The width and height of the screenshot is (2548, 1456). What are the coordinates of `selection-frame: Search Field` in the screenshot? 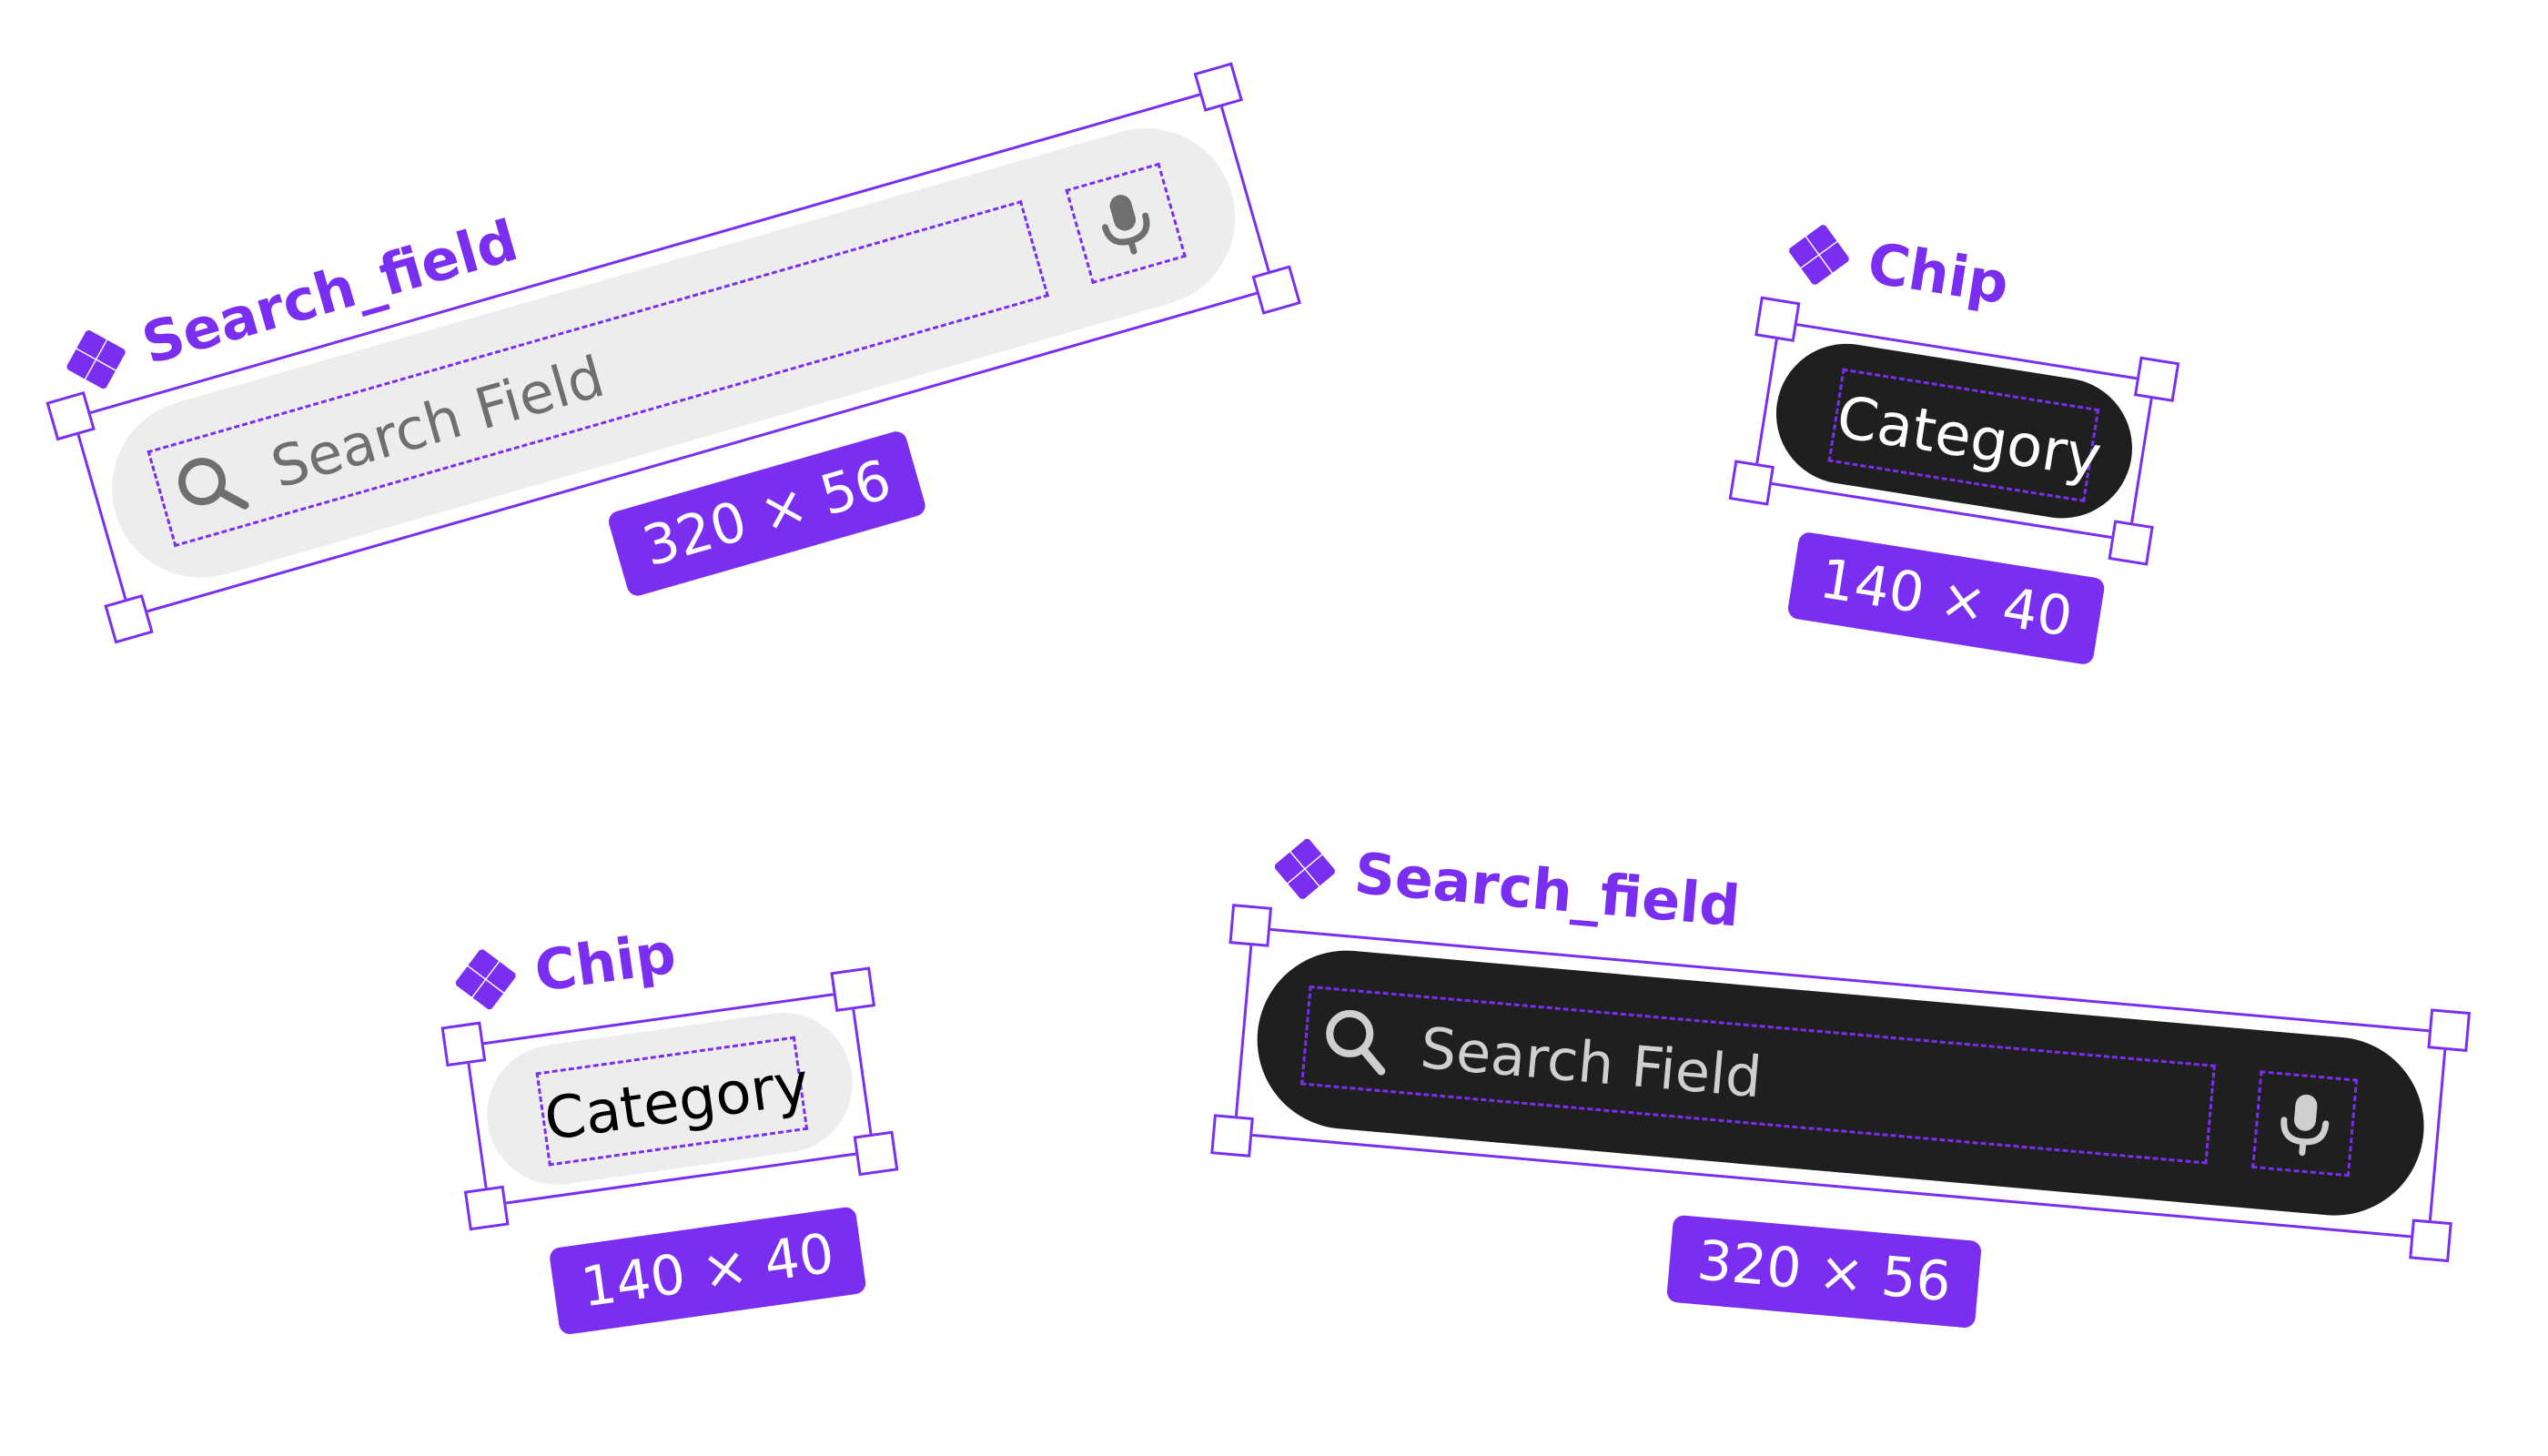 It's located at (1841, 1084).